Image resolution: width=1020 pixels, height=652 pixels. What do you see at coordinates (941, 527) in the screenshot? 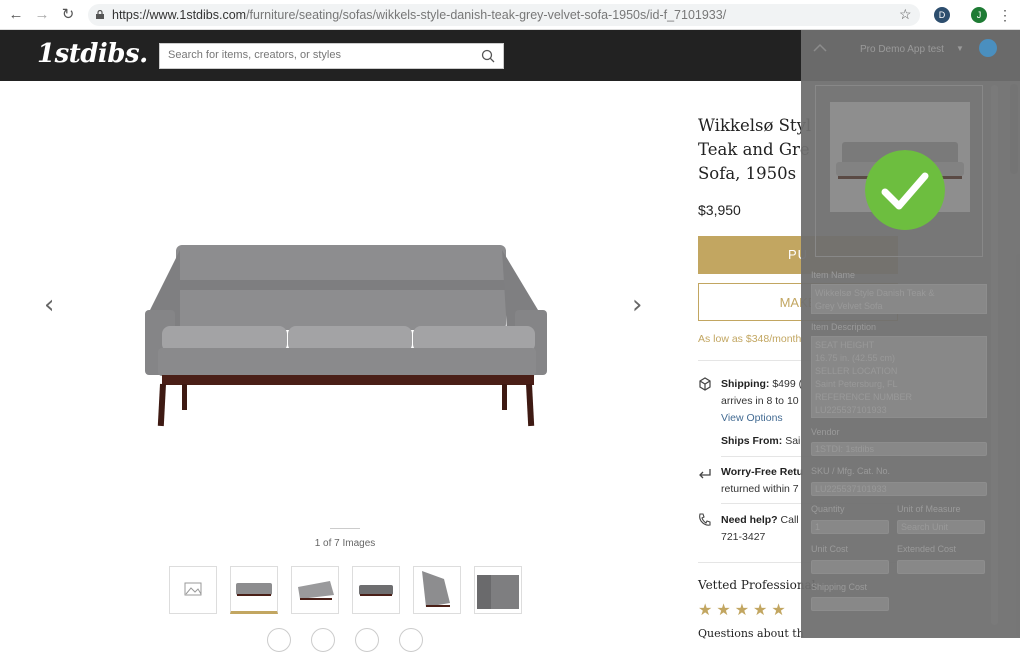
I see `unit-of-measure-field: Search Unit` at bounding box center [941, 527].